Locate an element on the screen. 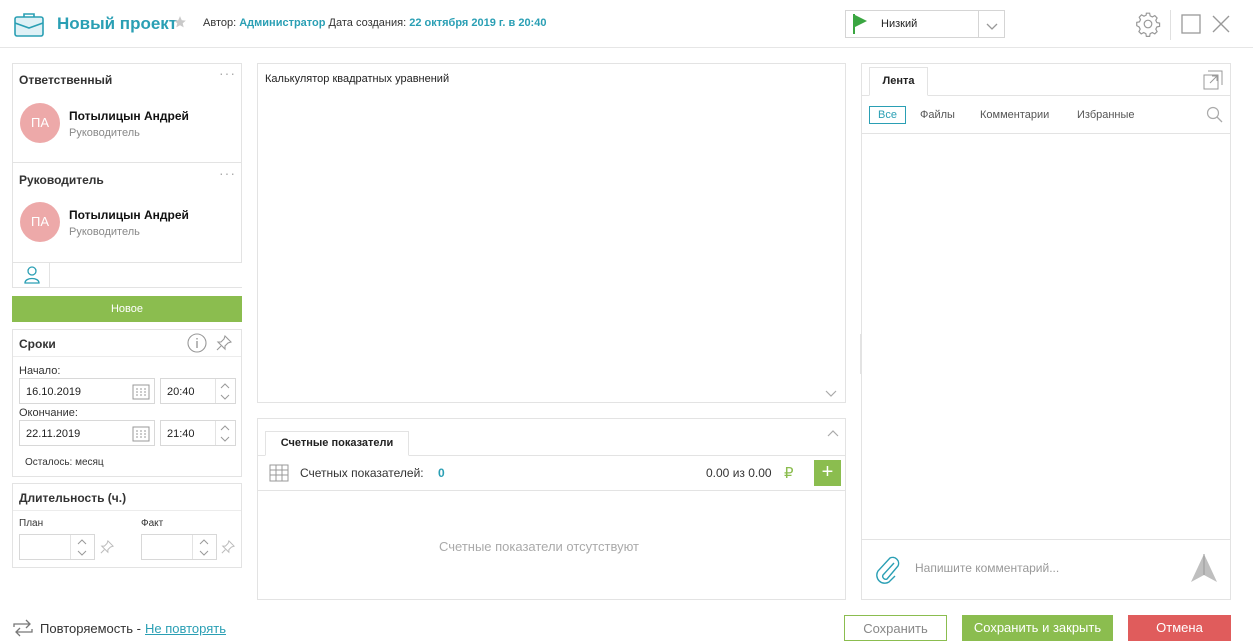 The width and height of the screenshot is (1253, 642). info-icon is located at coordinates (197, 344).